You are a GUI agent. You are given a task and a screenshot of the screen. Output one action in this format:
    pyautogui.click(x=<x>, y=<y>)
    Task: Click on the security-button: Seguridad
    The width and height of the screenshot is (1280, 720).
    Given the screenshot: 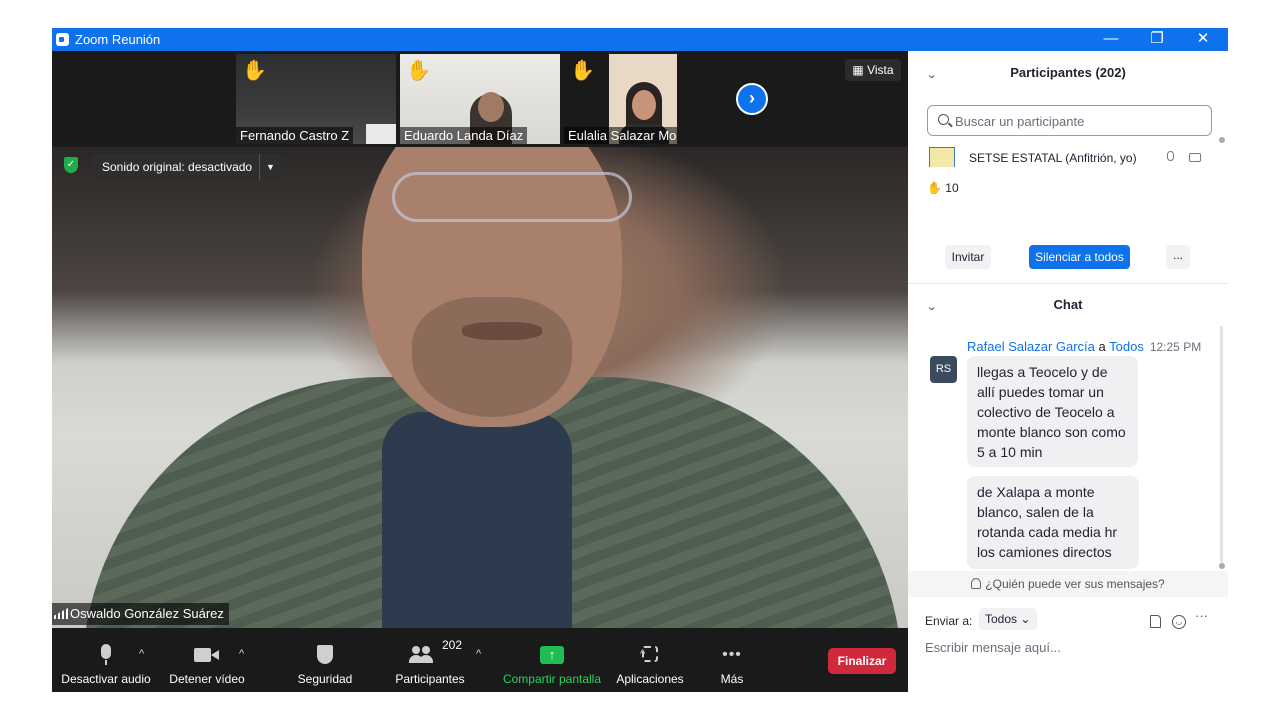 What is the action you would take?
    pyautogui.click(x=325, y=660)
    